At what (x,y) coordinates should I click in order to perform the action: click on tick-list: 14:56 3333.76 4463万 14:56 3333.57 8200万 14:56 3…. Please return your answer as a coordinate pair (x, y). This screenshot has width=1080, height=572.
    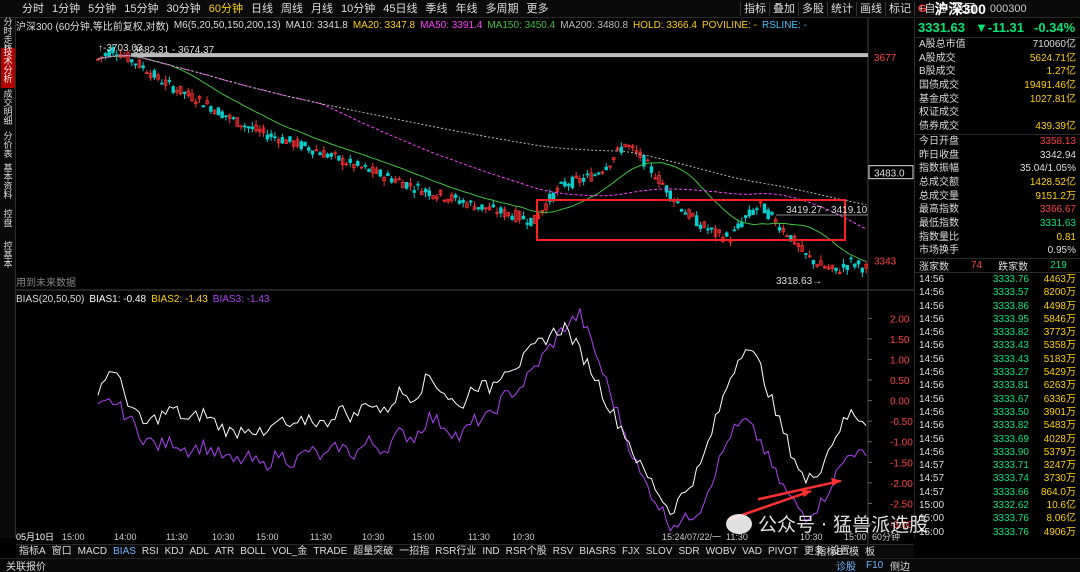
    Looking at the image, I should click on (997, 406).